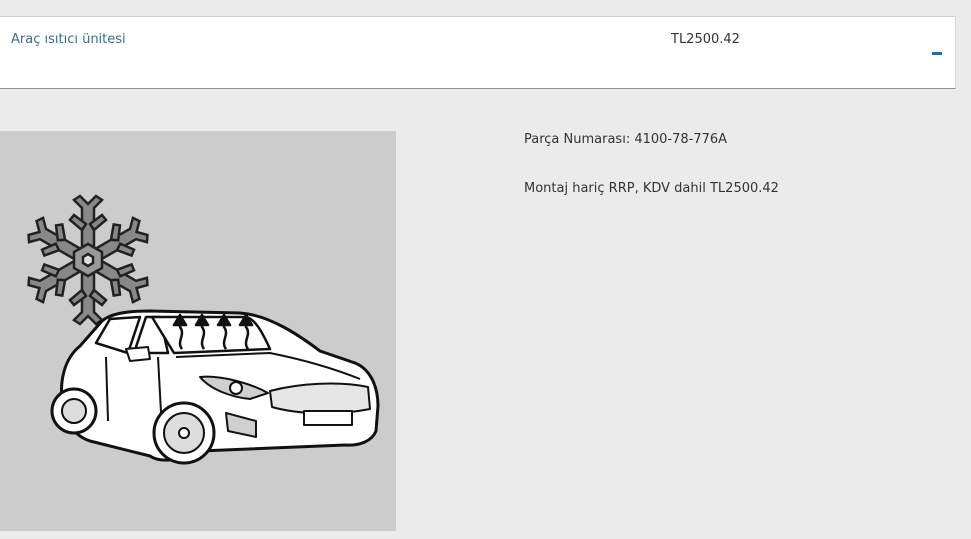 This screenshot has height=539, width=971. I want to click on price-note-value: TL2500.42, so click(744, 188).